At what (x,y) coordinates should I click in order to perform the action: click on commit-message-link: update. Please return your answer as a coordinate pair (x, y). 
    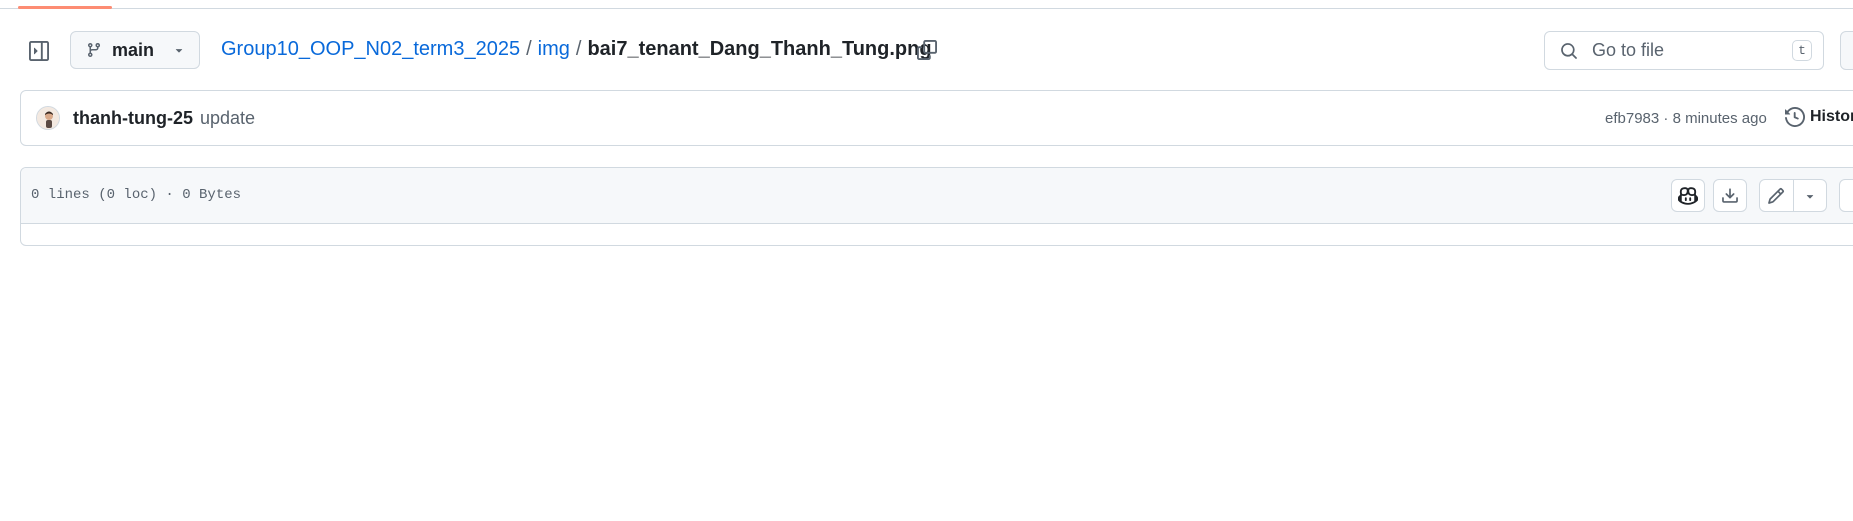
    Looking at the image, I should click on (227, 118).